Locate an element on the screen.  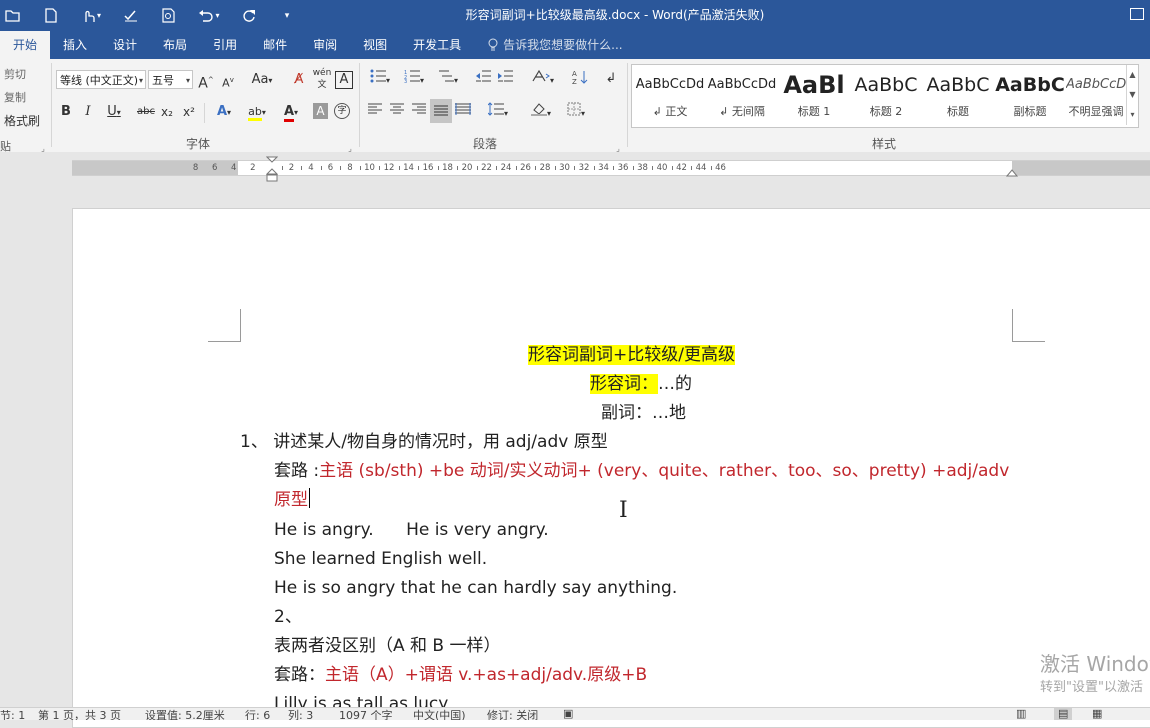
item1-line: 1、 讲述某人/物自身的情况时，用 adj/adv 原型 is located at coordinates (424, 442).